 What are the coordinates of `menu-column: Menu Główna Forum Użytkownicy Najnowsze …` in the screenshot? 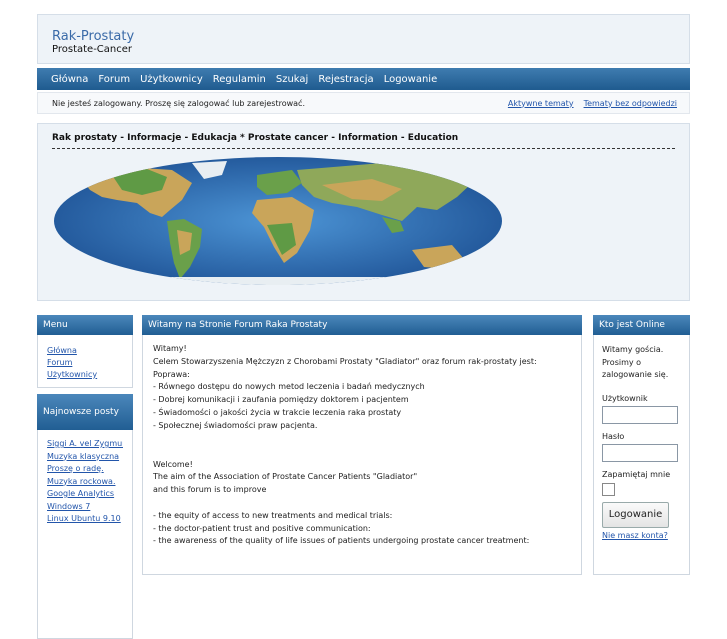 It's located at (85, 477).